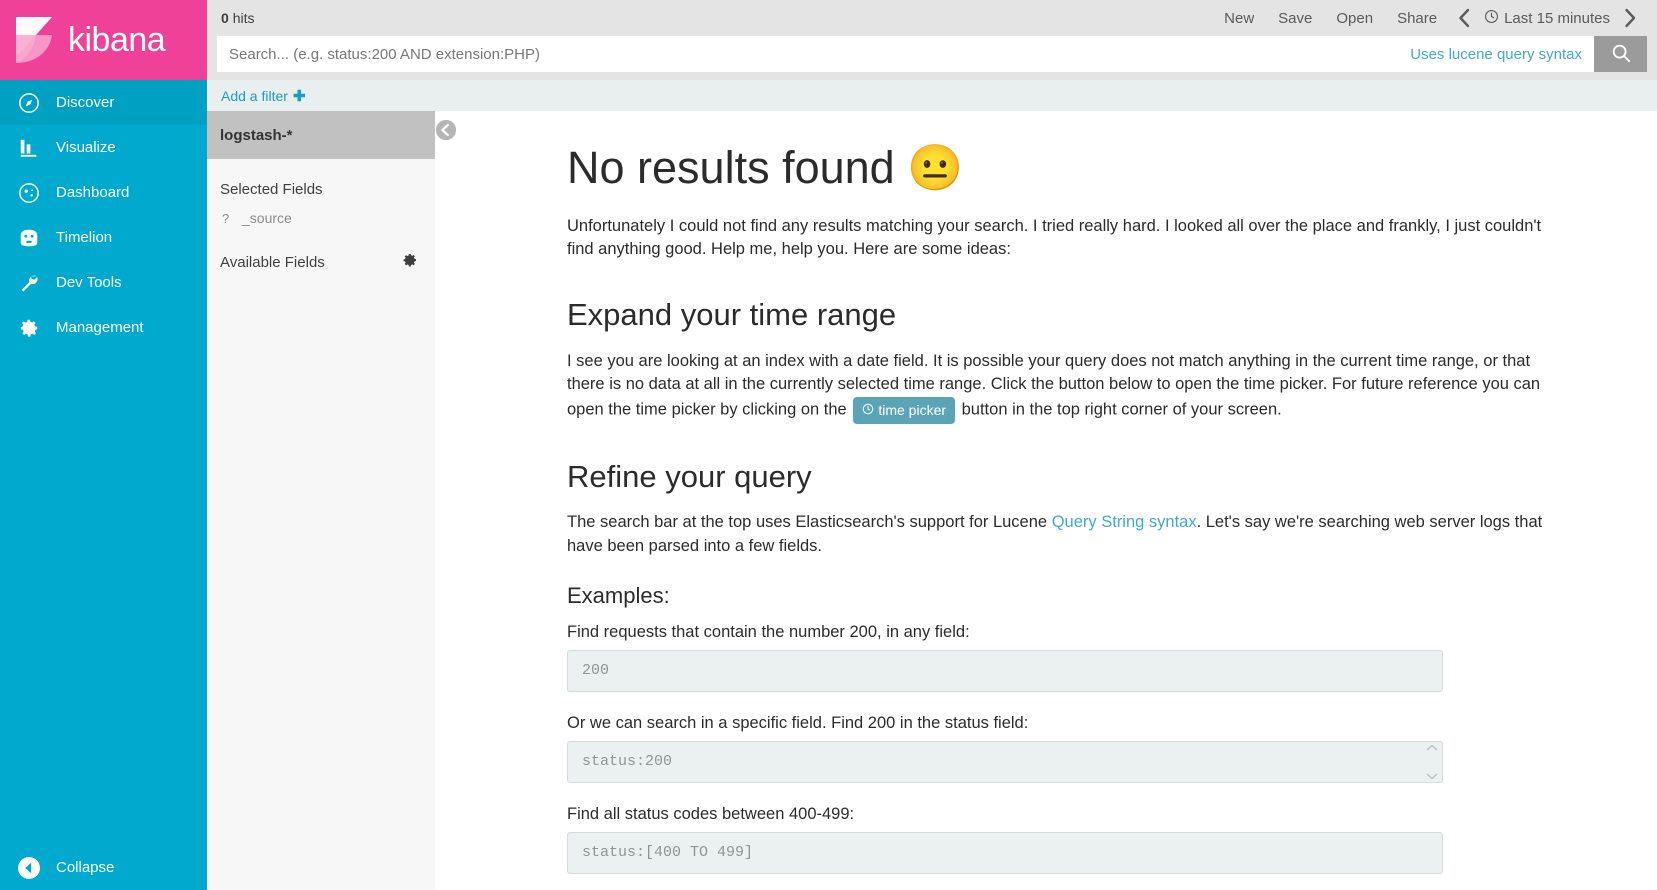 Image resolution: width=1657 pixels, height=890 pixels. I want to click on new-button: New, so click(1239, 18).